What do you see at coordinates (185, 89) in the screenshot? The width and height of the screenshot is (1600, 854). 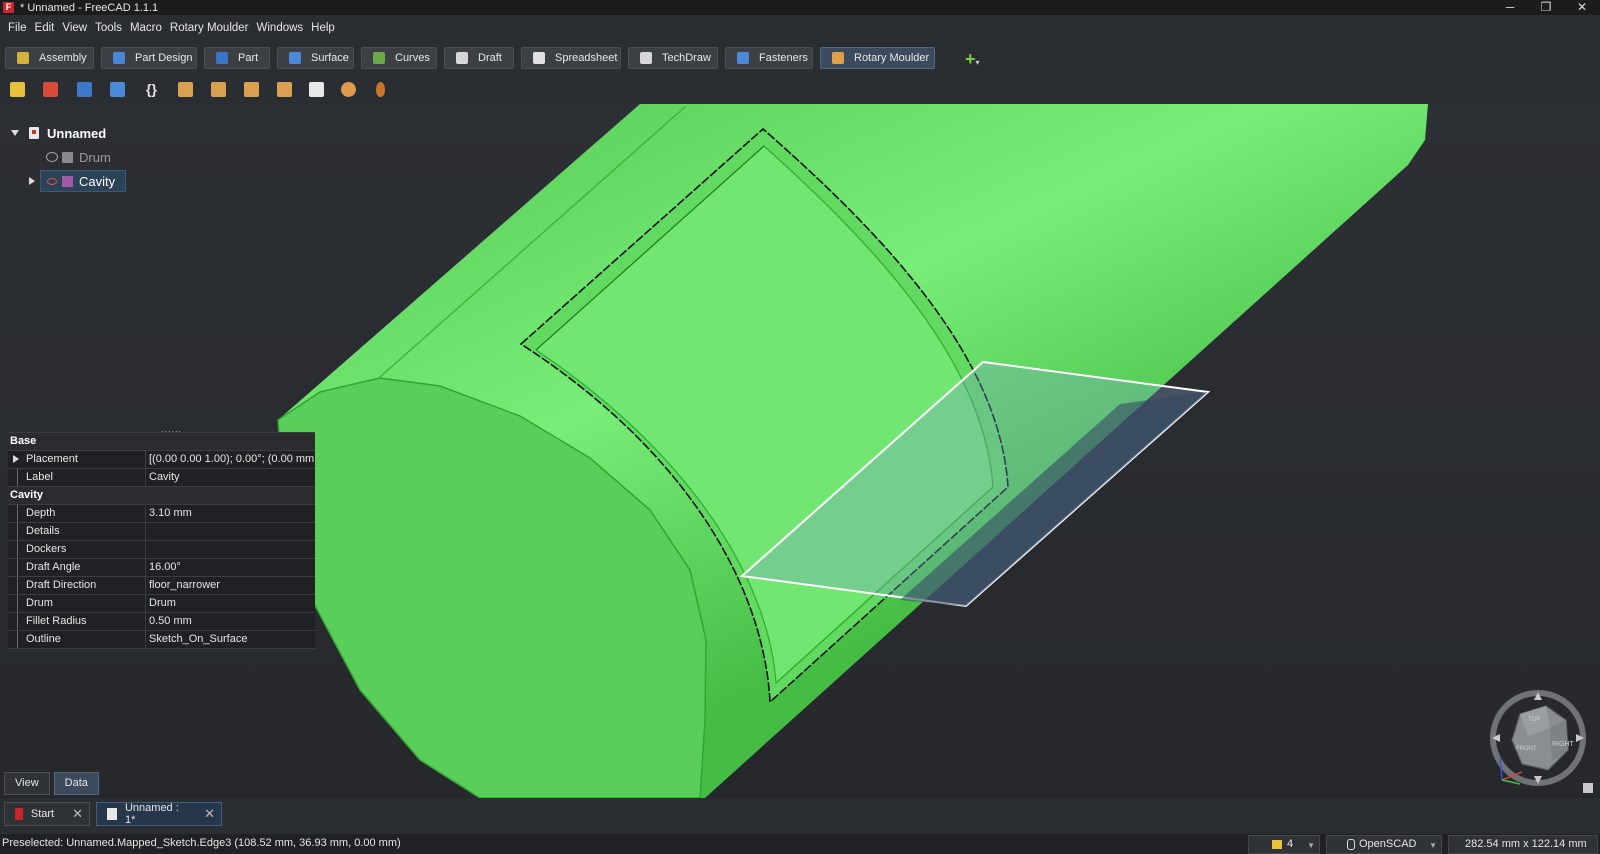 I see `drum-icon` at bounding box center [185, 89].